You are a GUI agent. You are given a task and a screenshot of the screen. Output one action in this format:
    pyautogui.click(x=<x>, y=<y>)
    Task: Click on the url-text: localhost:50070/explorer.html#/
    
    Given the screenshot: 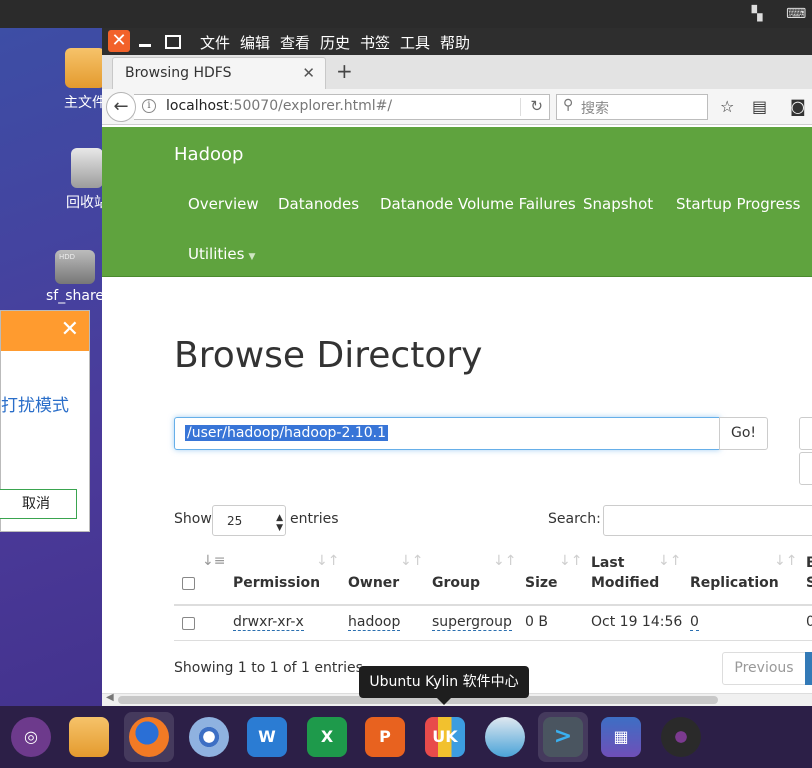 What is the action you would take?
    pyautogui.click(x=279, y=106)
    